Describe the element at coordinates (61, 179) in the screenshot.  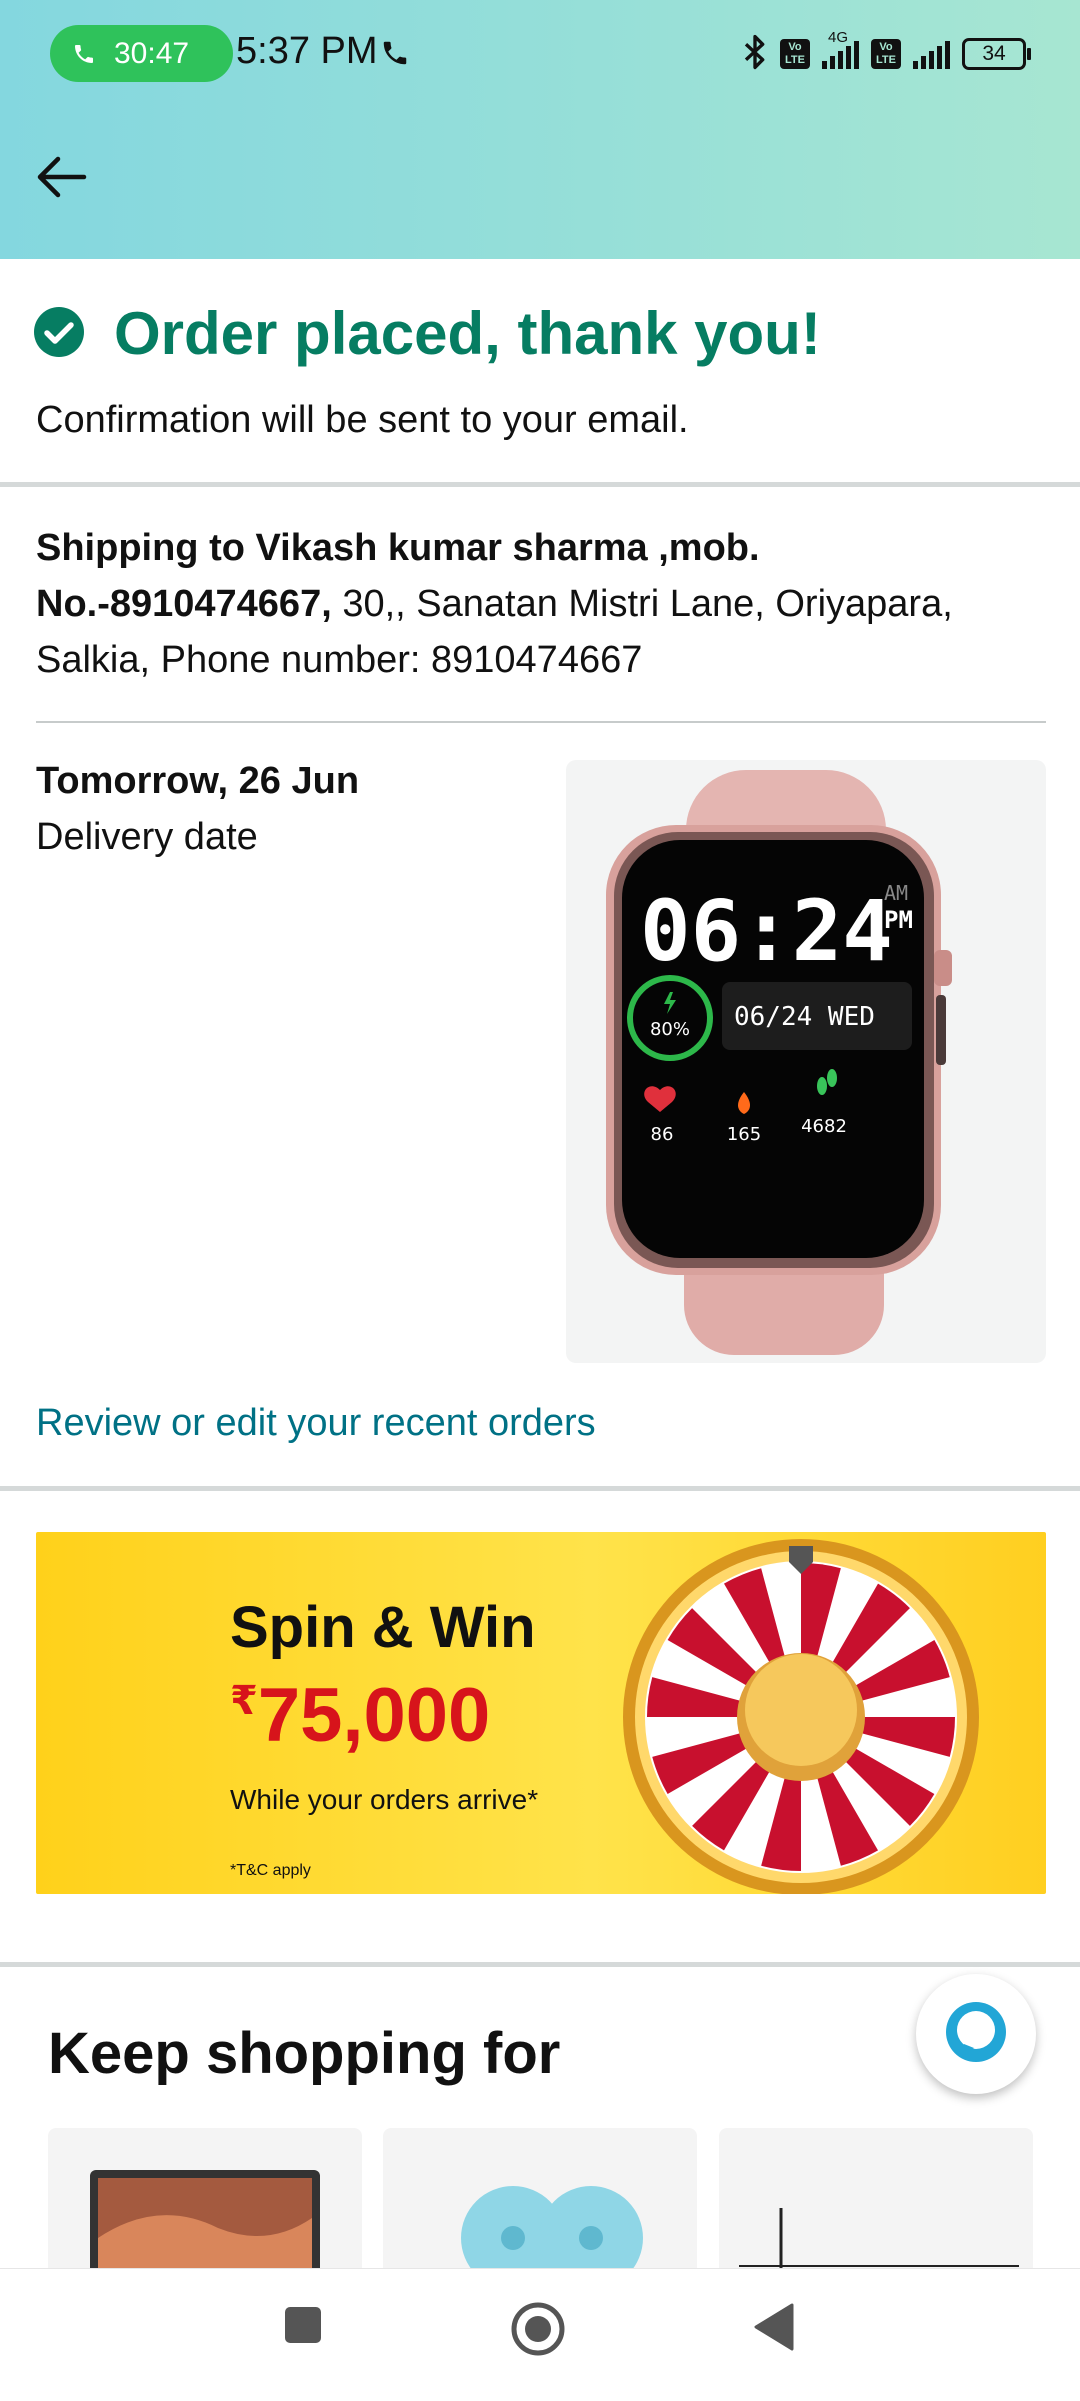
I see `back-arrow-icon` at that location.